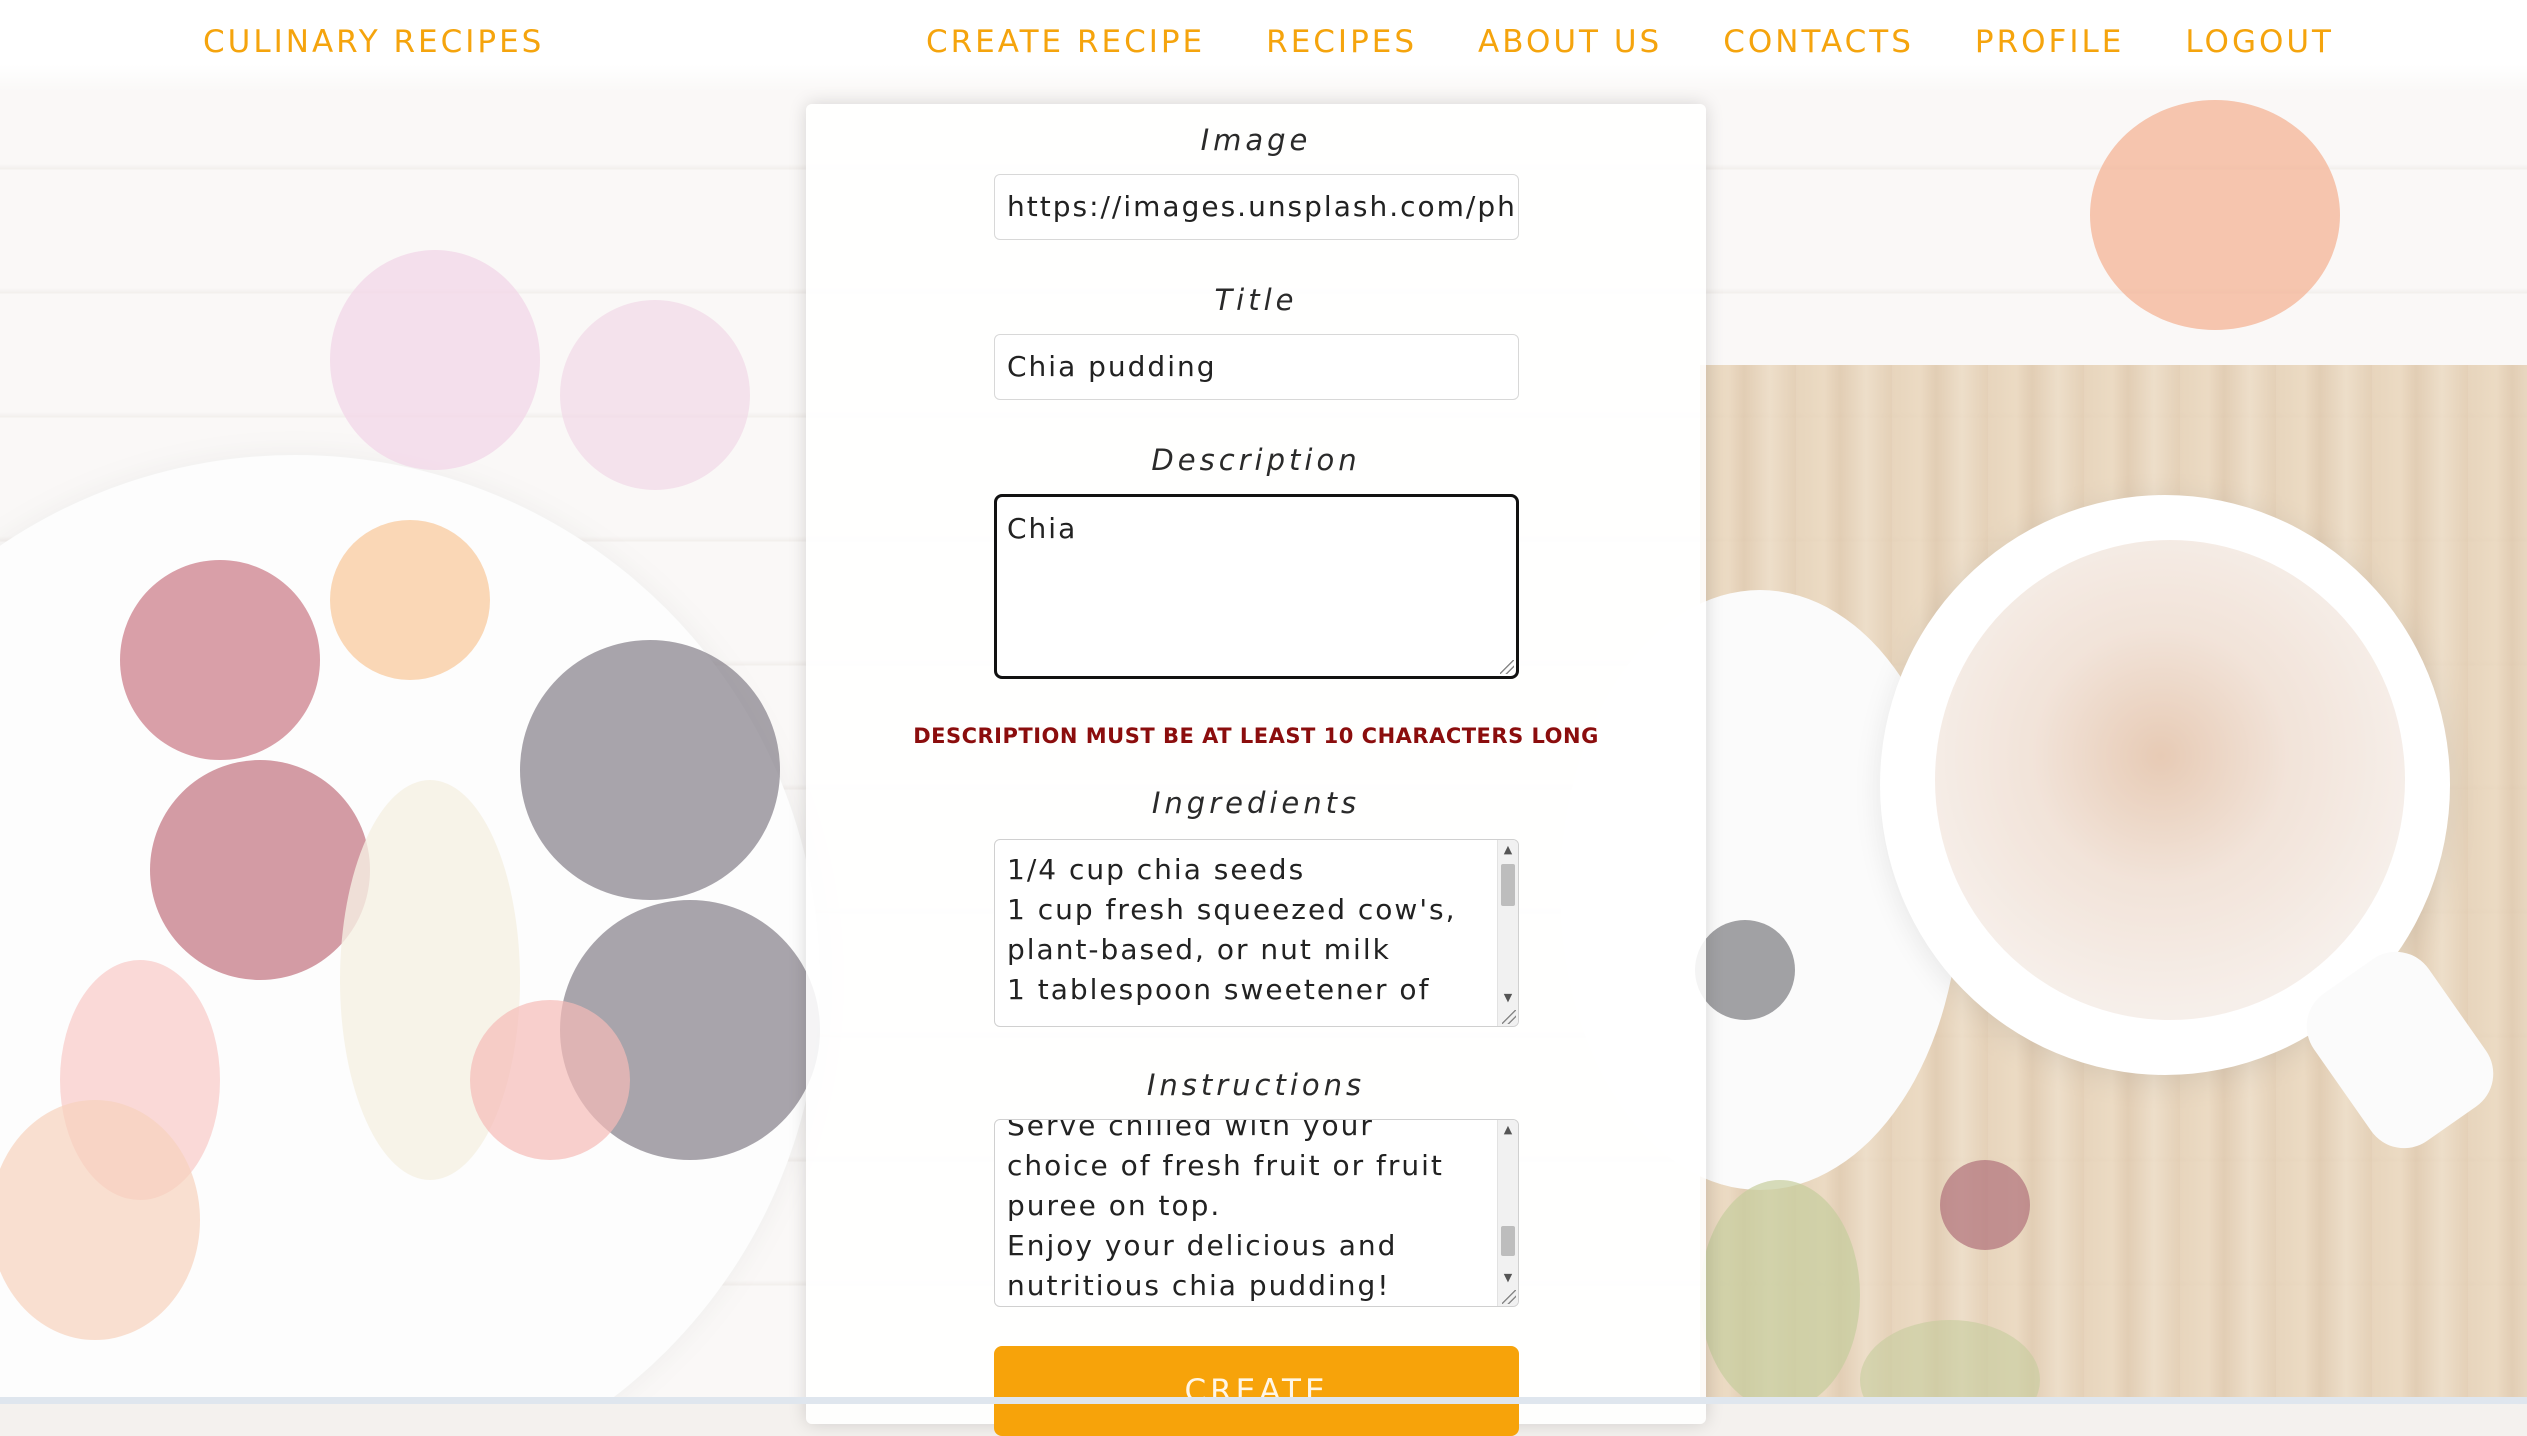  I want to click on nav-about-us: ABOUT US, so click(1570, 42).